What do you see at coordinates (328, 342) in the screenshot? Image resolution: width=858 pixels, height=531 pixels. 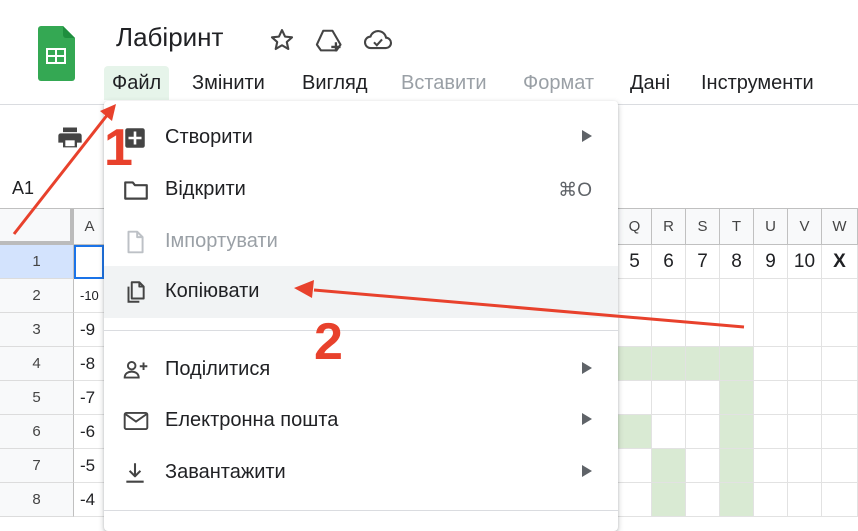 I see `annotation-step-2: 2` at bounding box center [328, 342].